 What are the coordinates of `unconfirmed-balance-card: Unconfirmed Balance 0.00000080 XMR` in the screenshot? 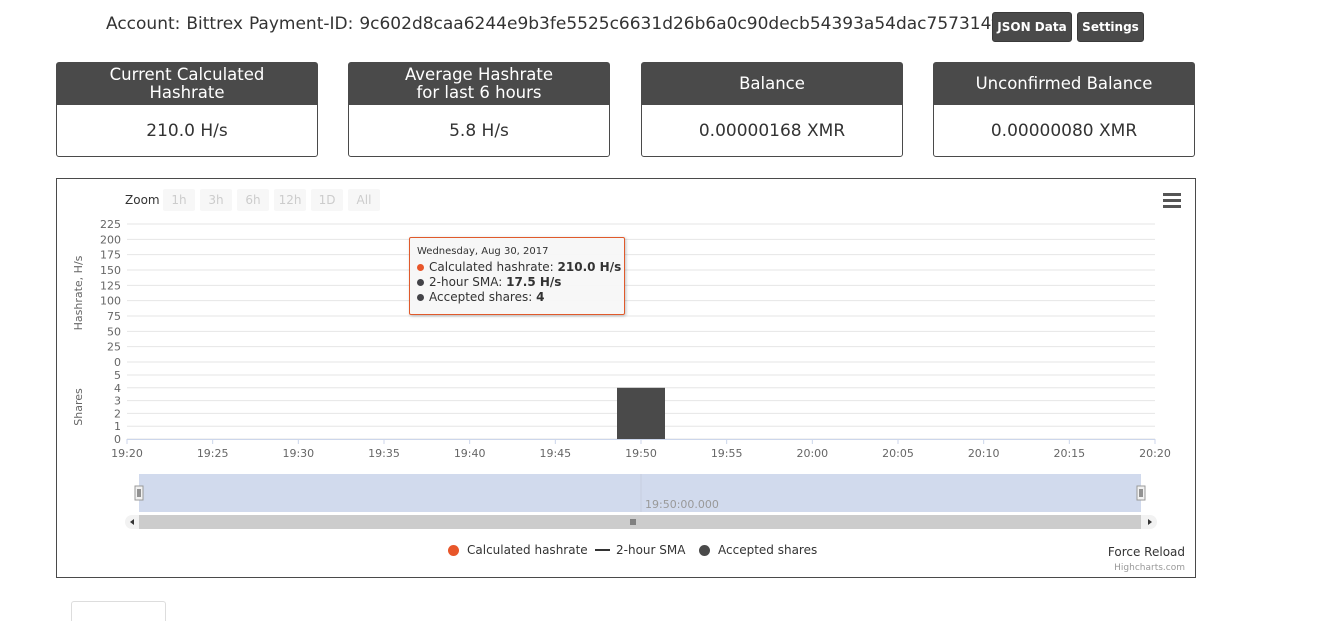 It's located at (1064, 109).